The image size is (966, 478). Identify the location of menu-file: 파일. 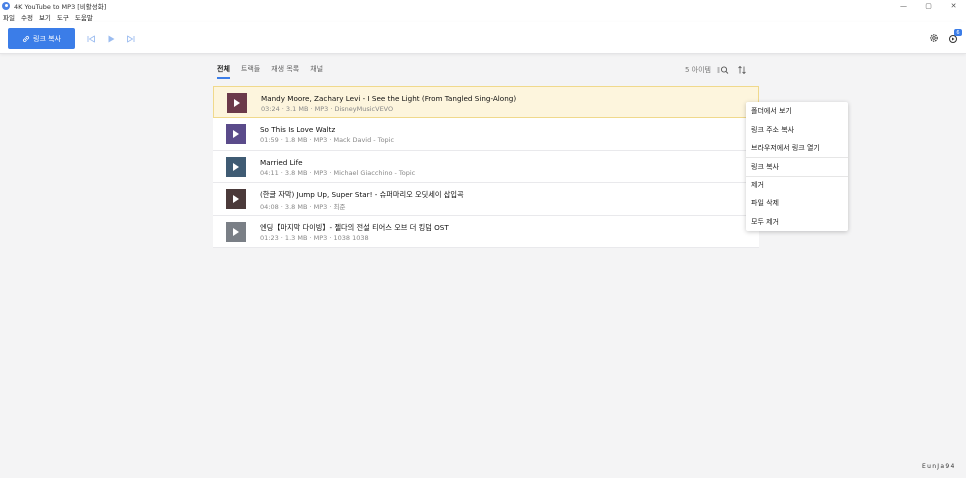
(9, 17).